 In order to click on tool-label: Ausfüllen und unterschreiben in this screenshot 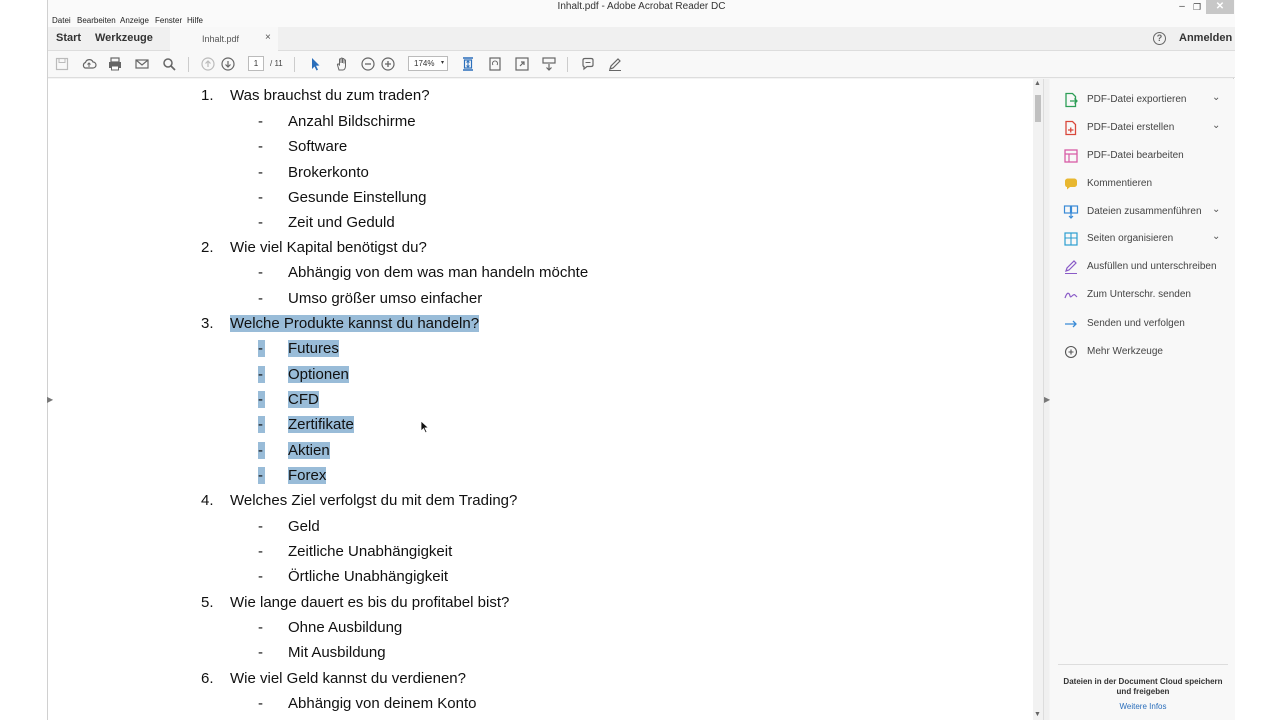, I will do `click(1152, 266)`.